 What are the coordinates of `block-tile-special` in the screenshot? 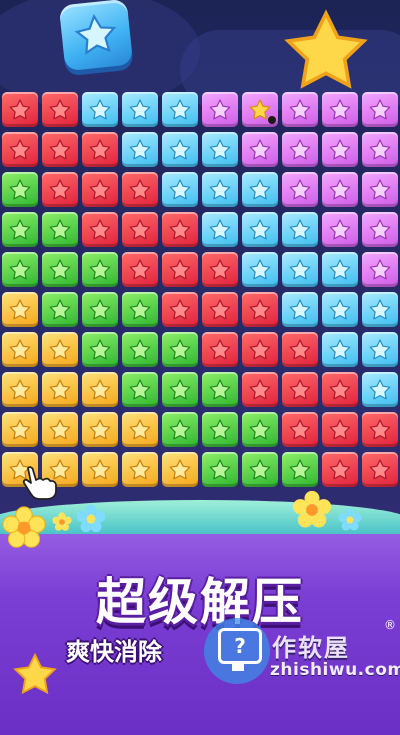 It's located at (260, 109).